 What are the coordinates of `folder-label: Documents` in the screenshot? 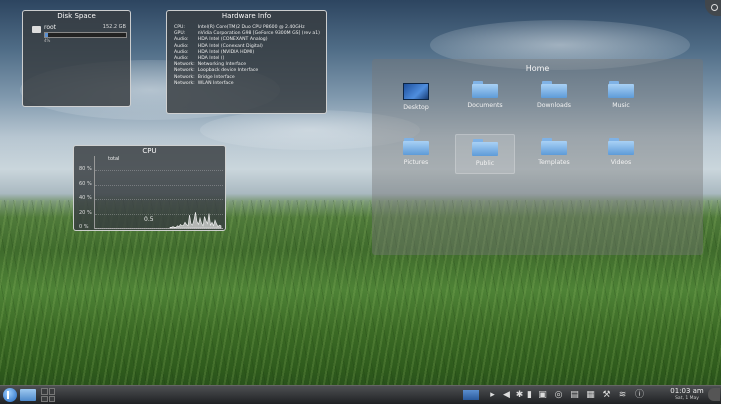 It's located at (485, 105).